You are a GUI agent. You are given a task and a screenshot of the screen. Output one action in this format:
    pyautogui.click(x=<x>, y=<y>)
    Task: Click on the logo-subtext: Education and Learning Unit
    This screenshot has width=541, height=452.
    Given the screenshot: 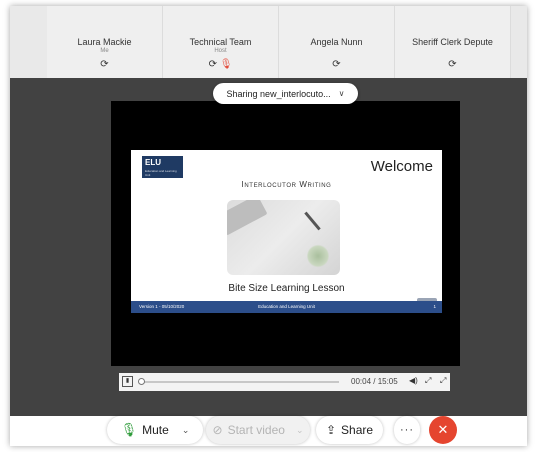 What is the action you would take?
    pyautogui.click(x=161, y=173)
    